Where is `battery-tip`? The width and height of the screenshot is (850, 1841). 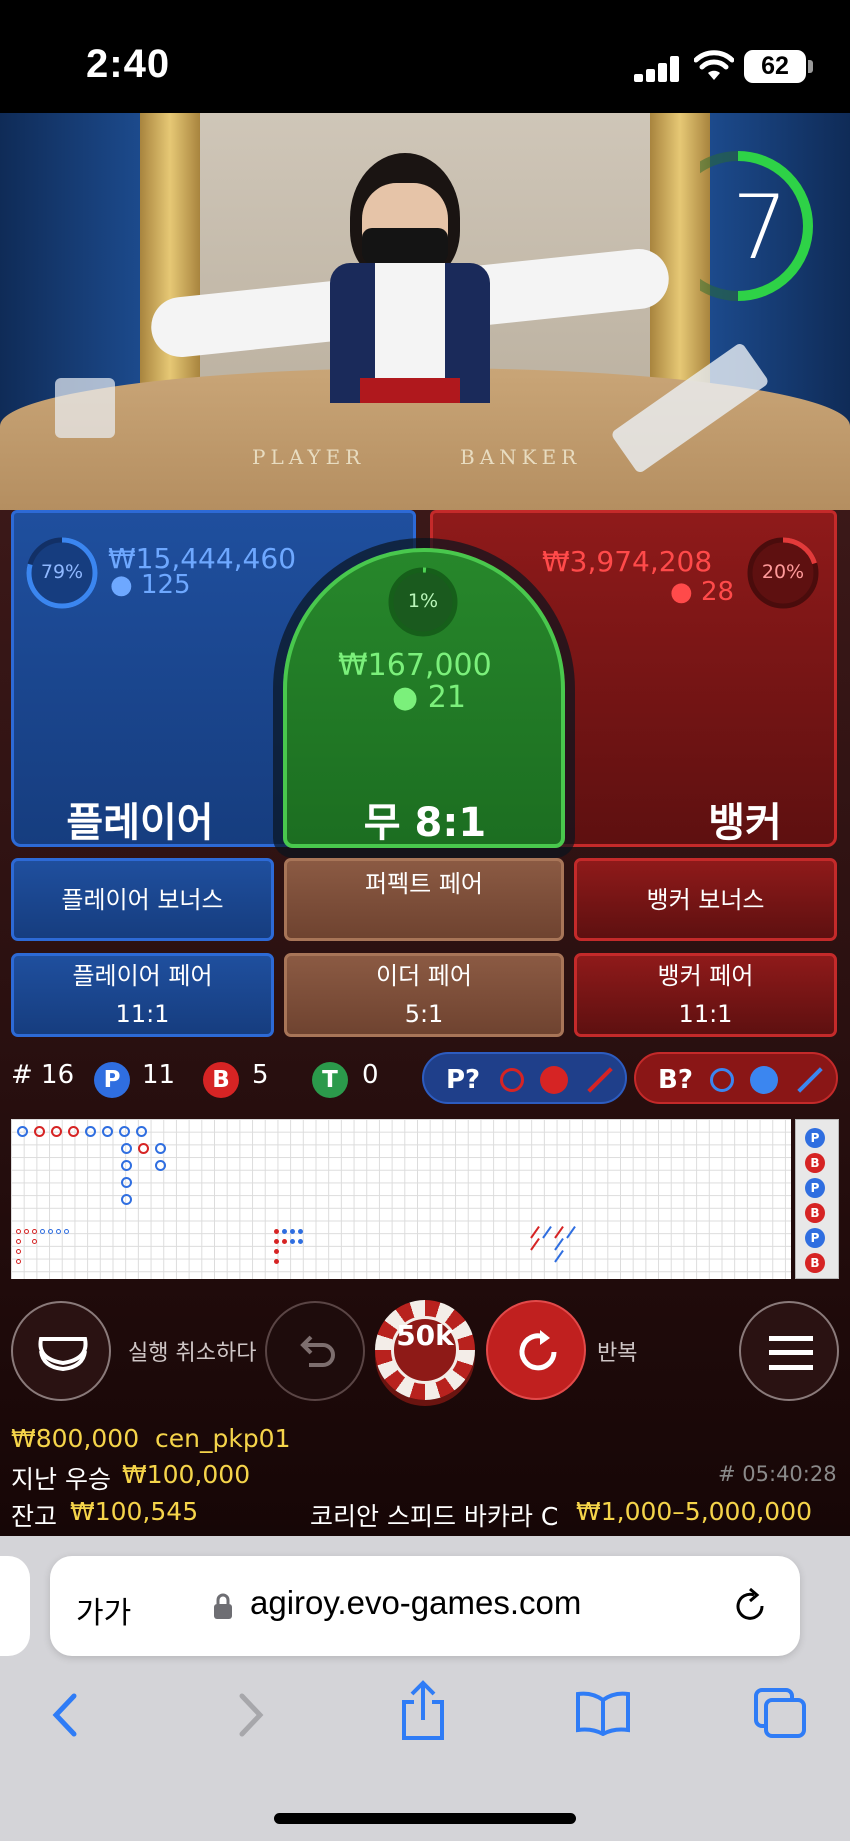 battery-tip is located at coordinates (810, 66).